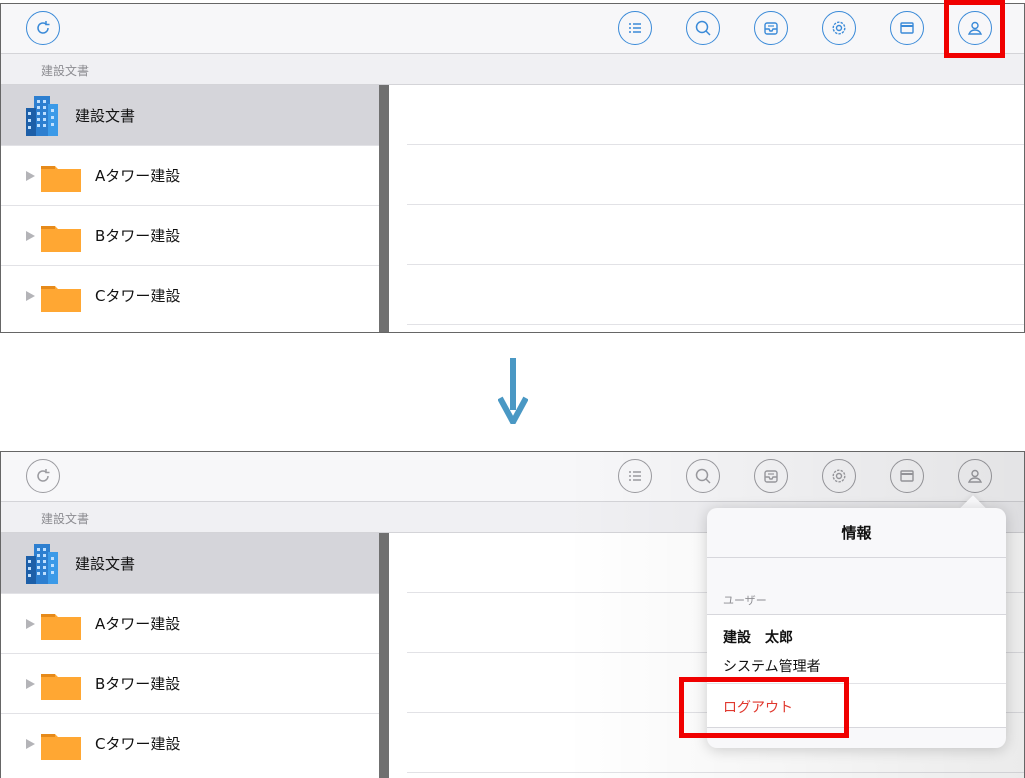  What do you see at coordinates (513, 391) in the screenshot?
I see `down-arrow-icon` at bounding box center [513, 391].